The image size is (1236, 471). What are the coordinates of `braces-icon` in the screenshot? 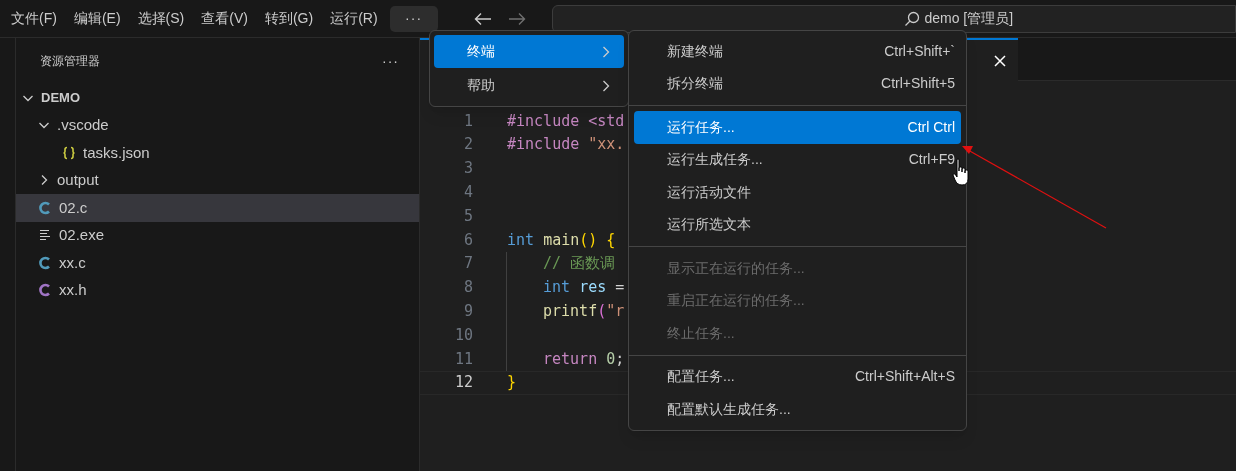 It's located at (69, 152).